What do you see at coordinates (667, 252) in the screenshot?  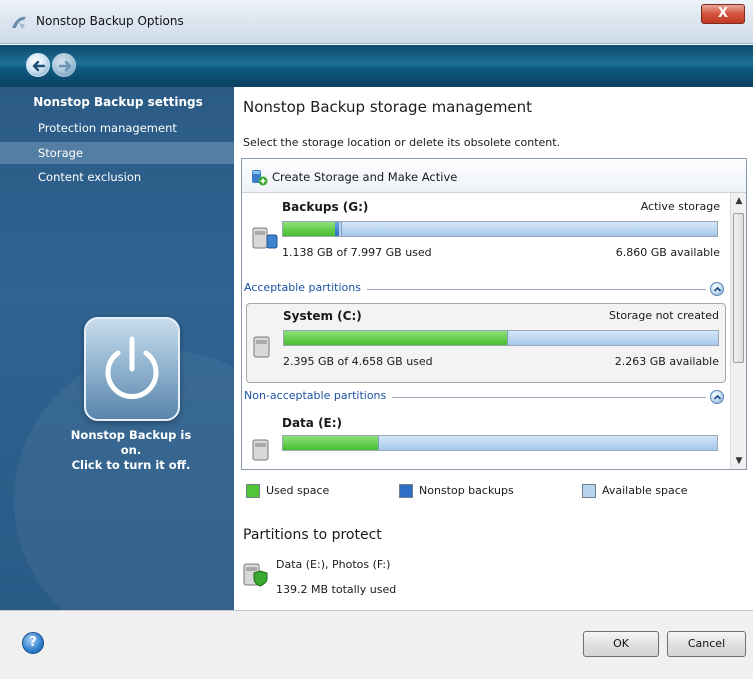 I see `drive-available-text: 6.860 GB available` at bounding box center [667, 252].